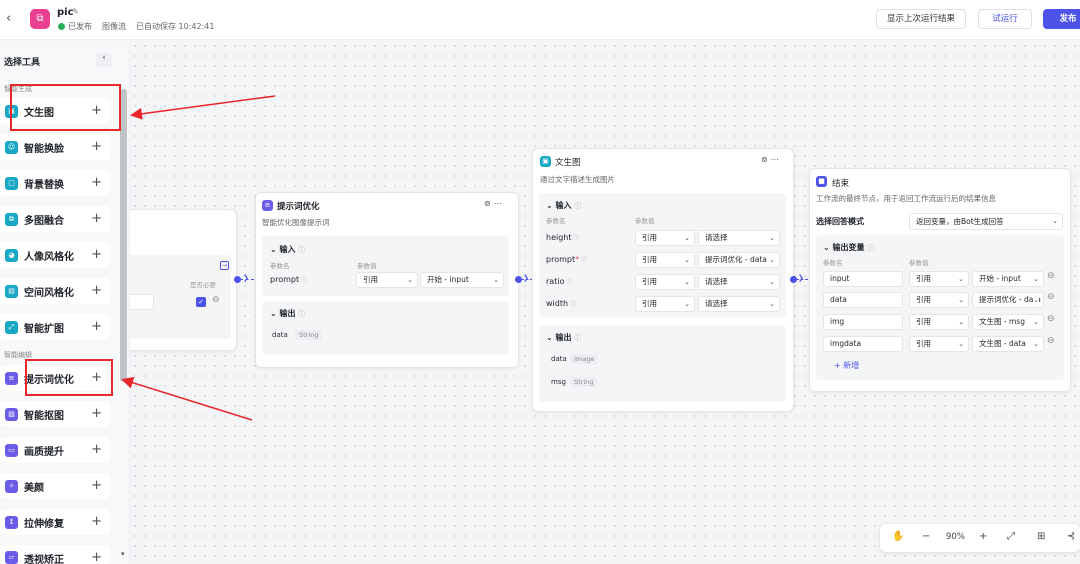  I want to click on value-select: 文生图 - data ⌄, so click(1008, 344).